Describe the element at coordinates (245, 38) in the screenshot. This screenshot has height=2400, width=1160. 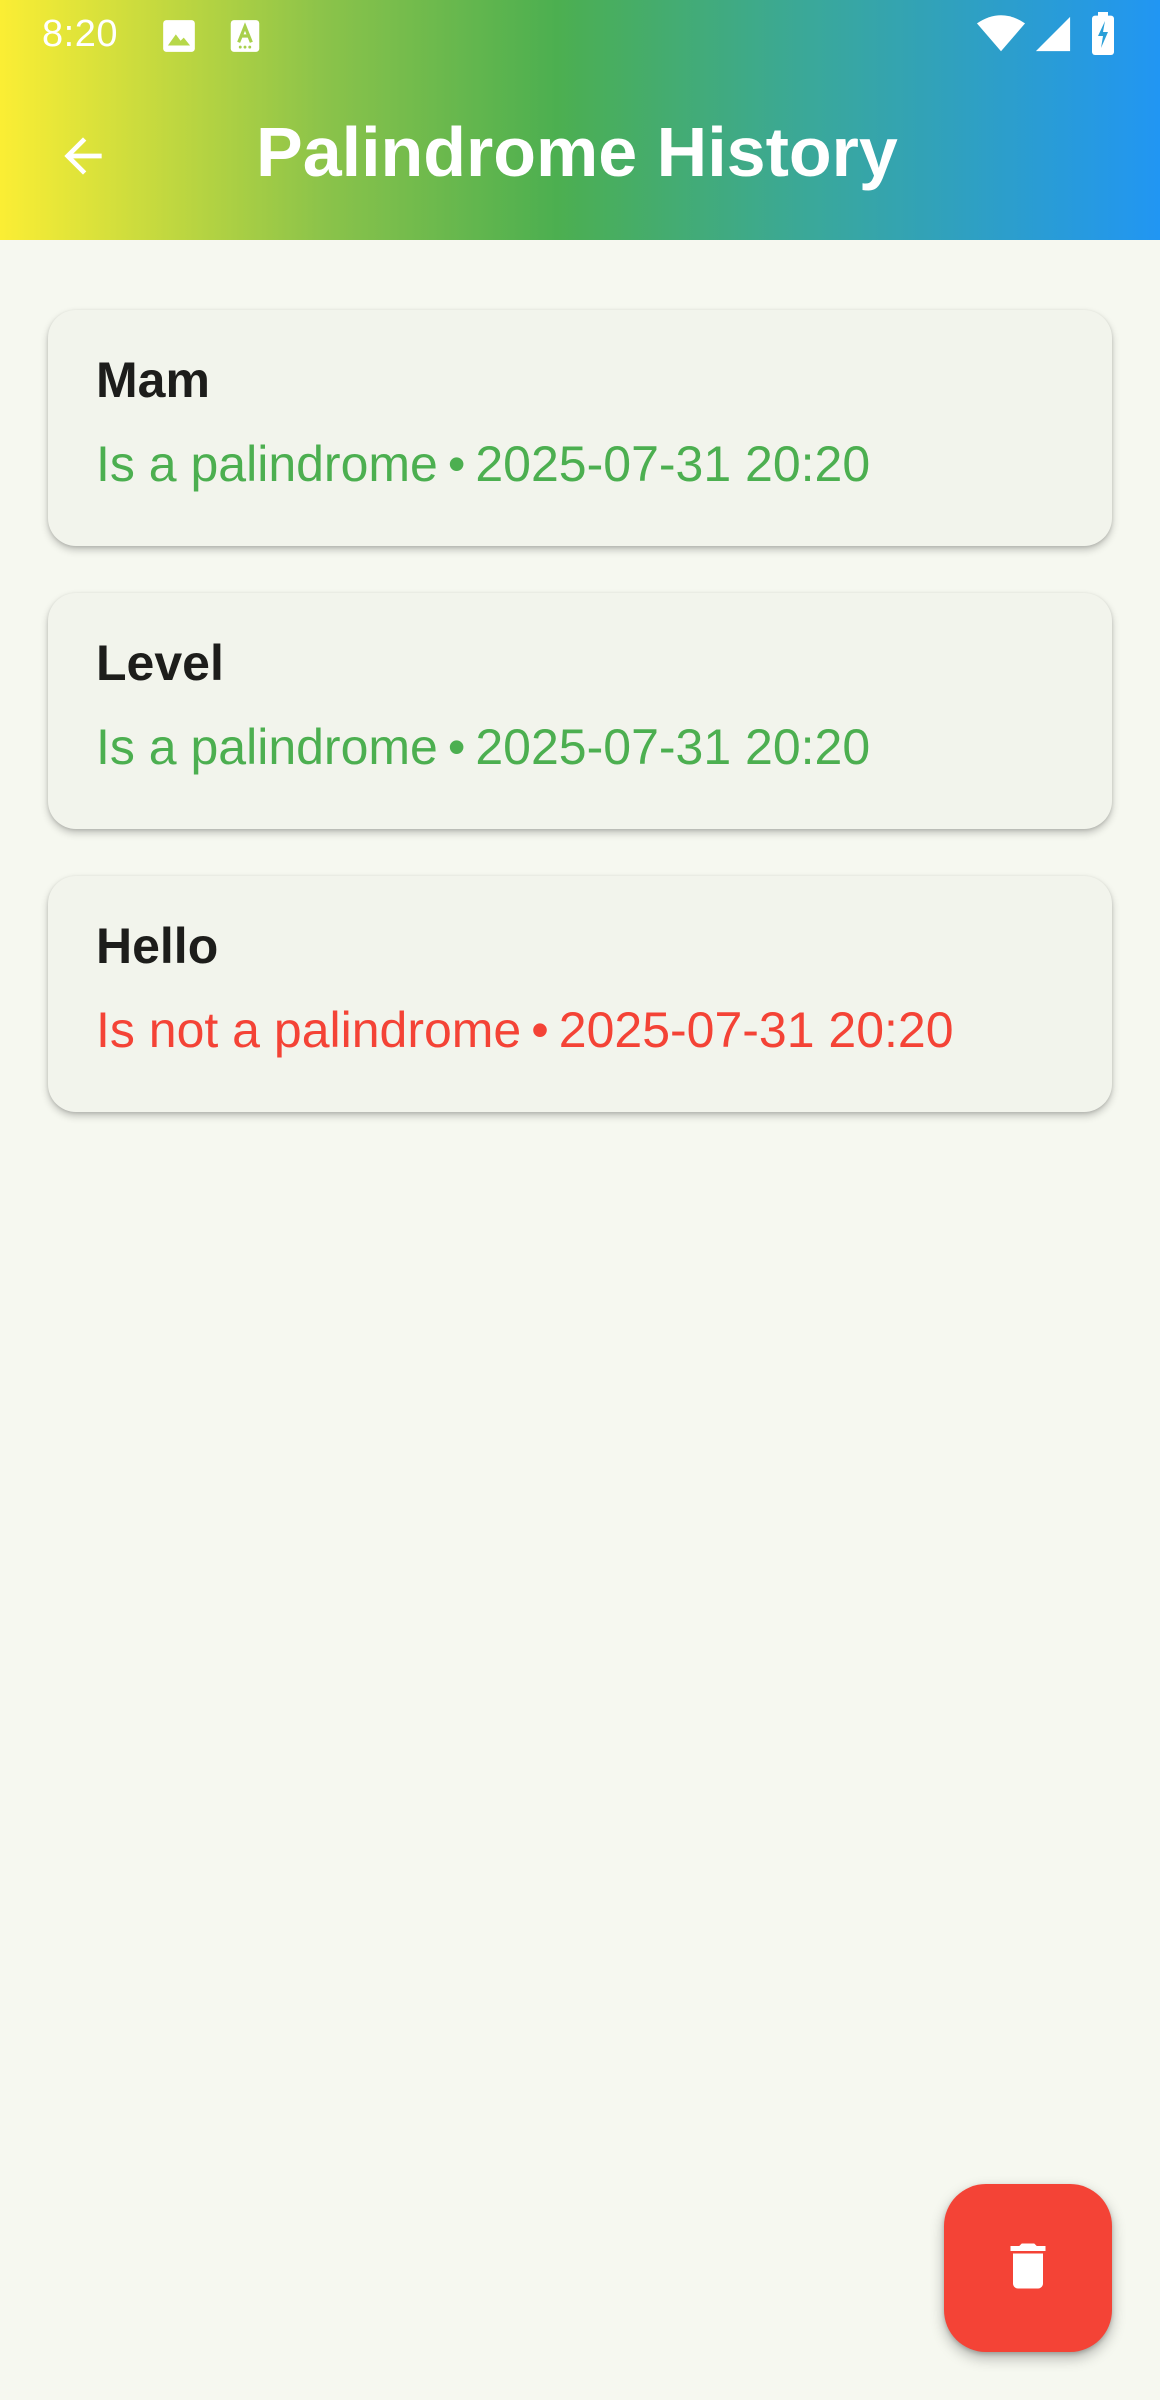
I see `text-format-icon` at that location.